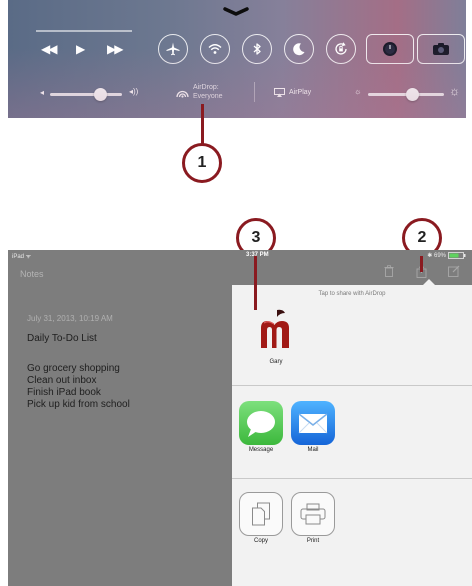 This screenshot has width=472, height=586. I want to click on note-date: July 31, 2013, 10:19 AM, so click(70, 318).